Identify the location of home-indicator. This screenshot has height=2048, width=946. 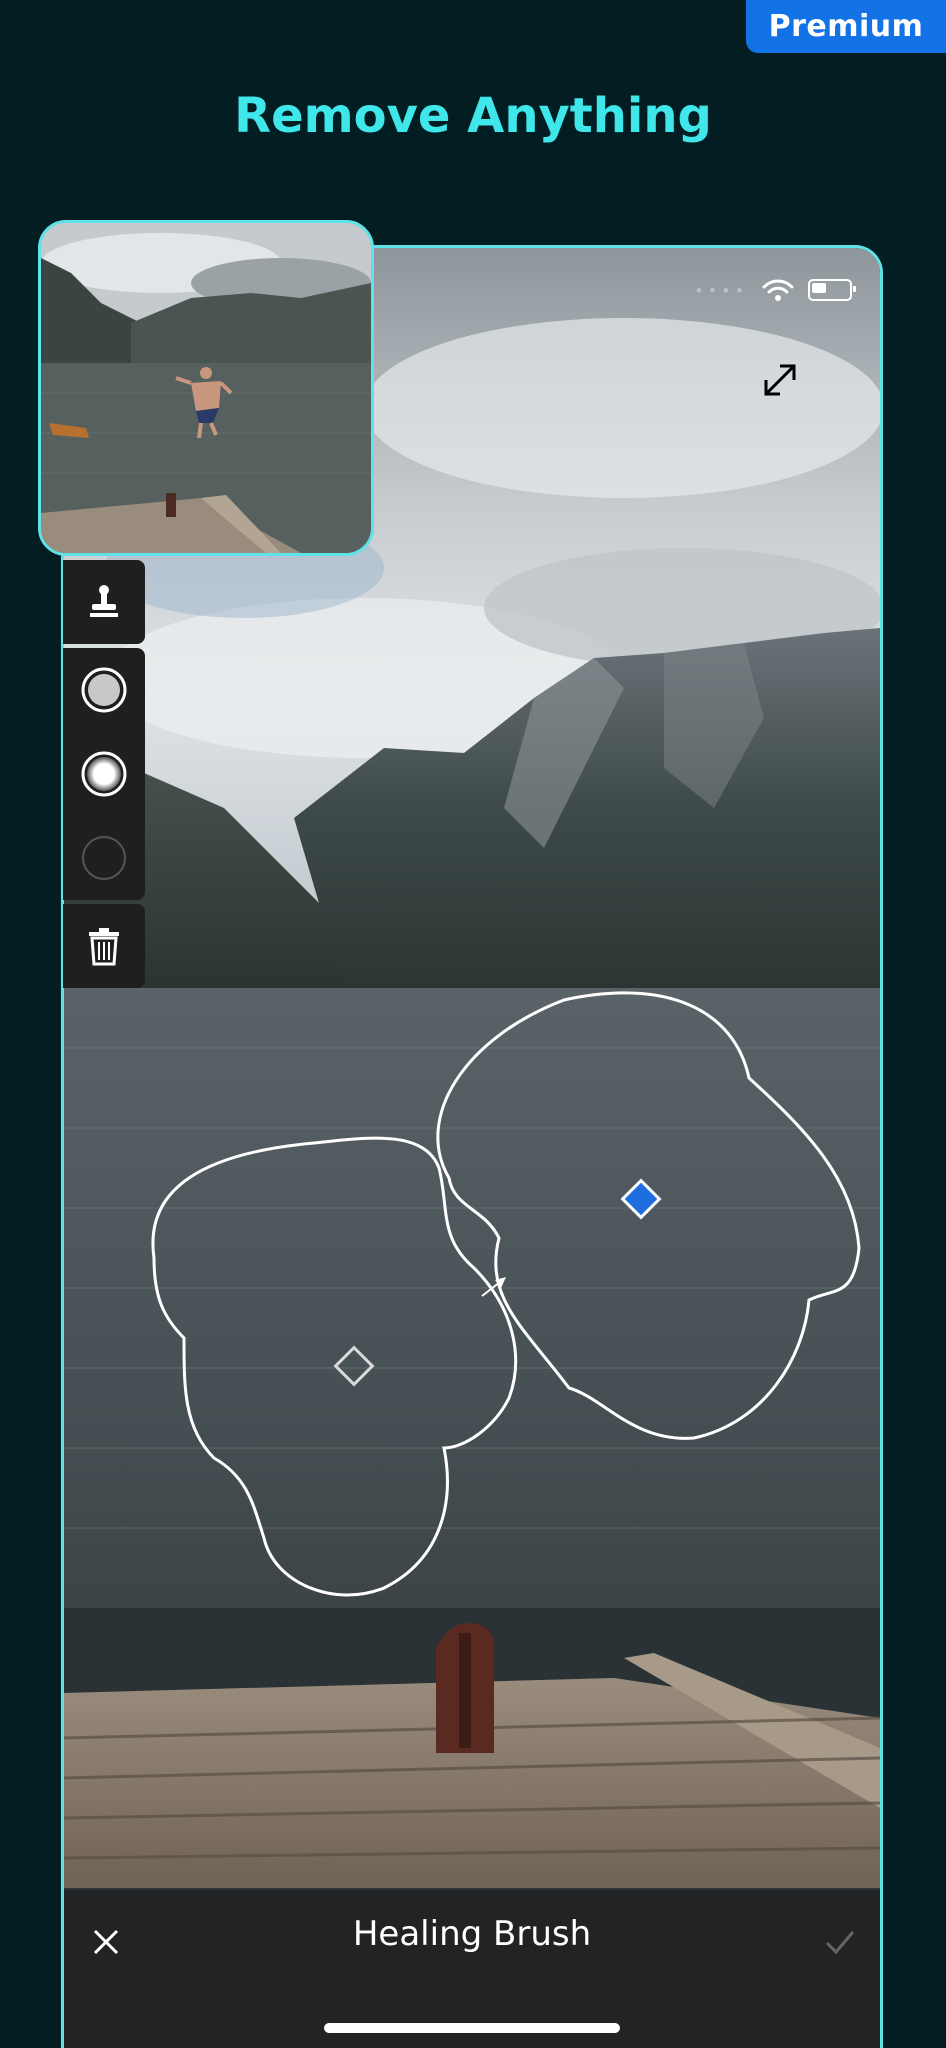
(472, 2028).